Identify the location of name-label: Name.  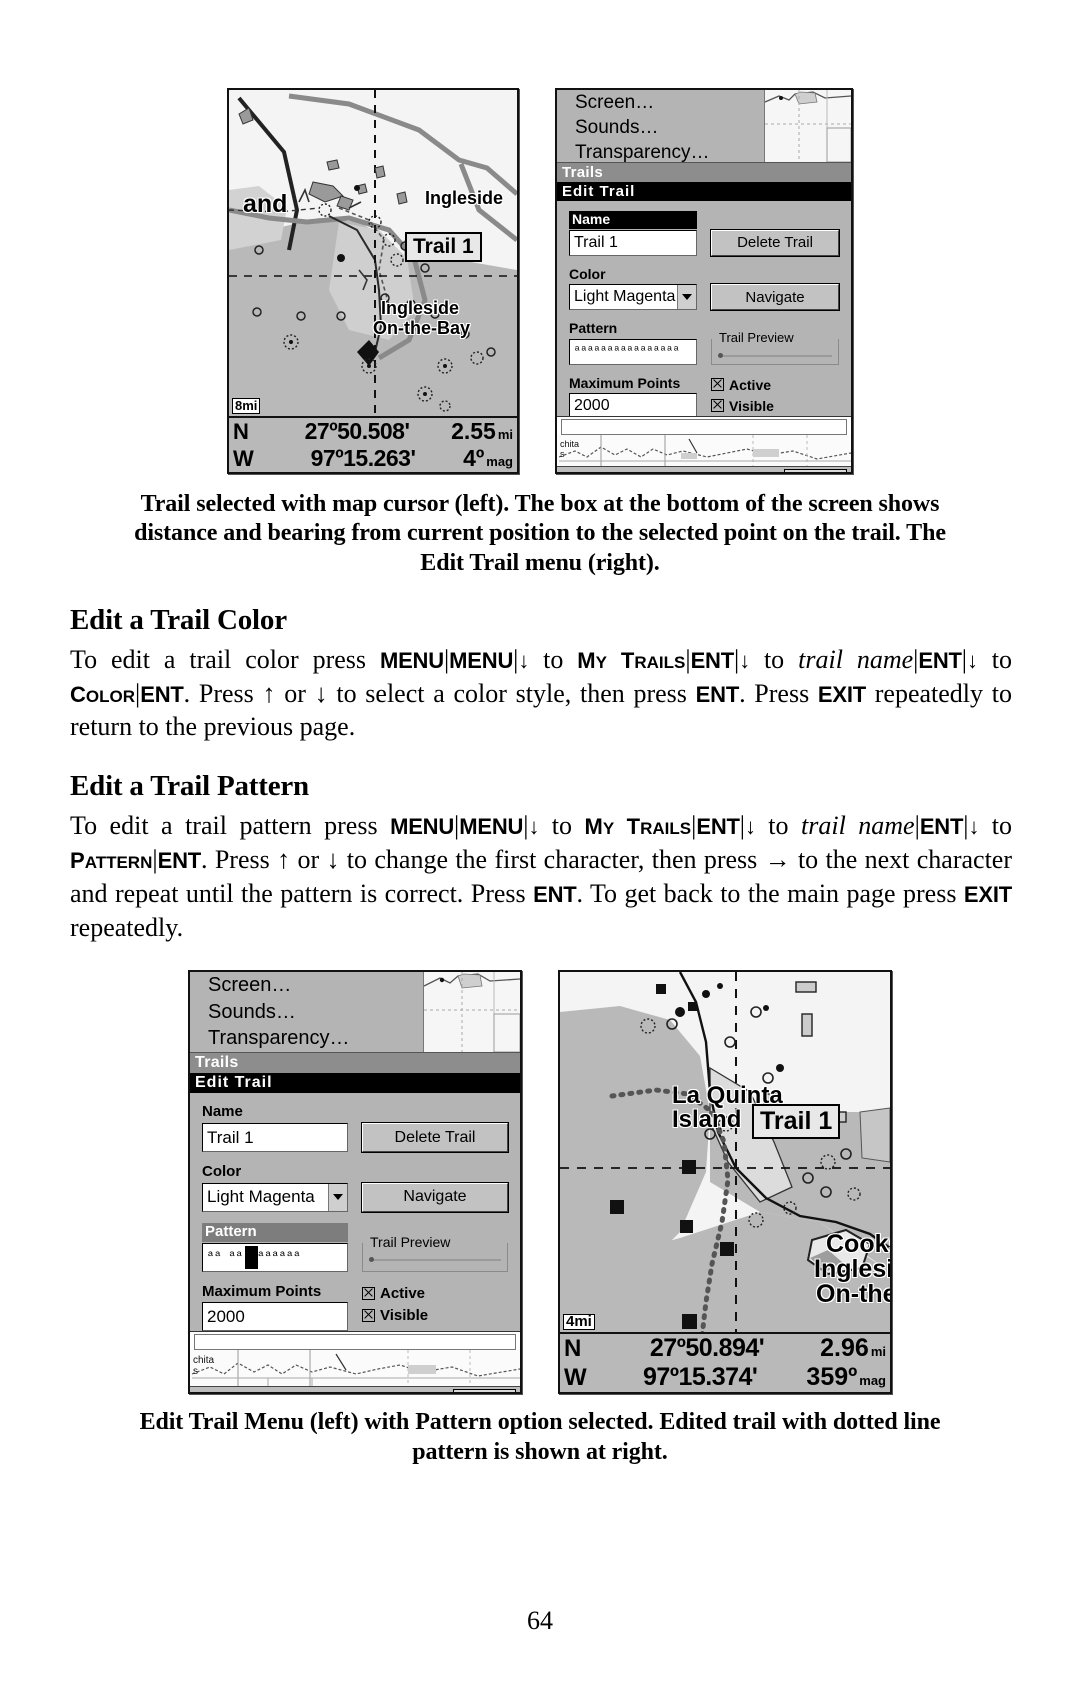
(633, 220).